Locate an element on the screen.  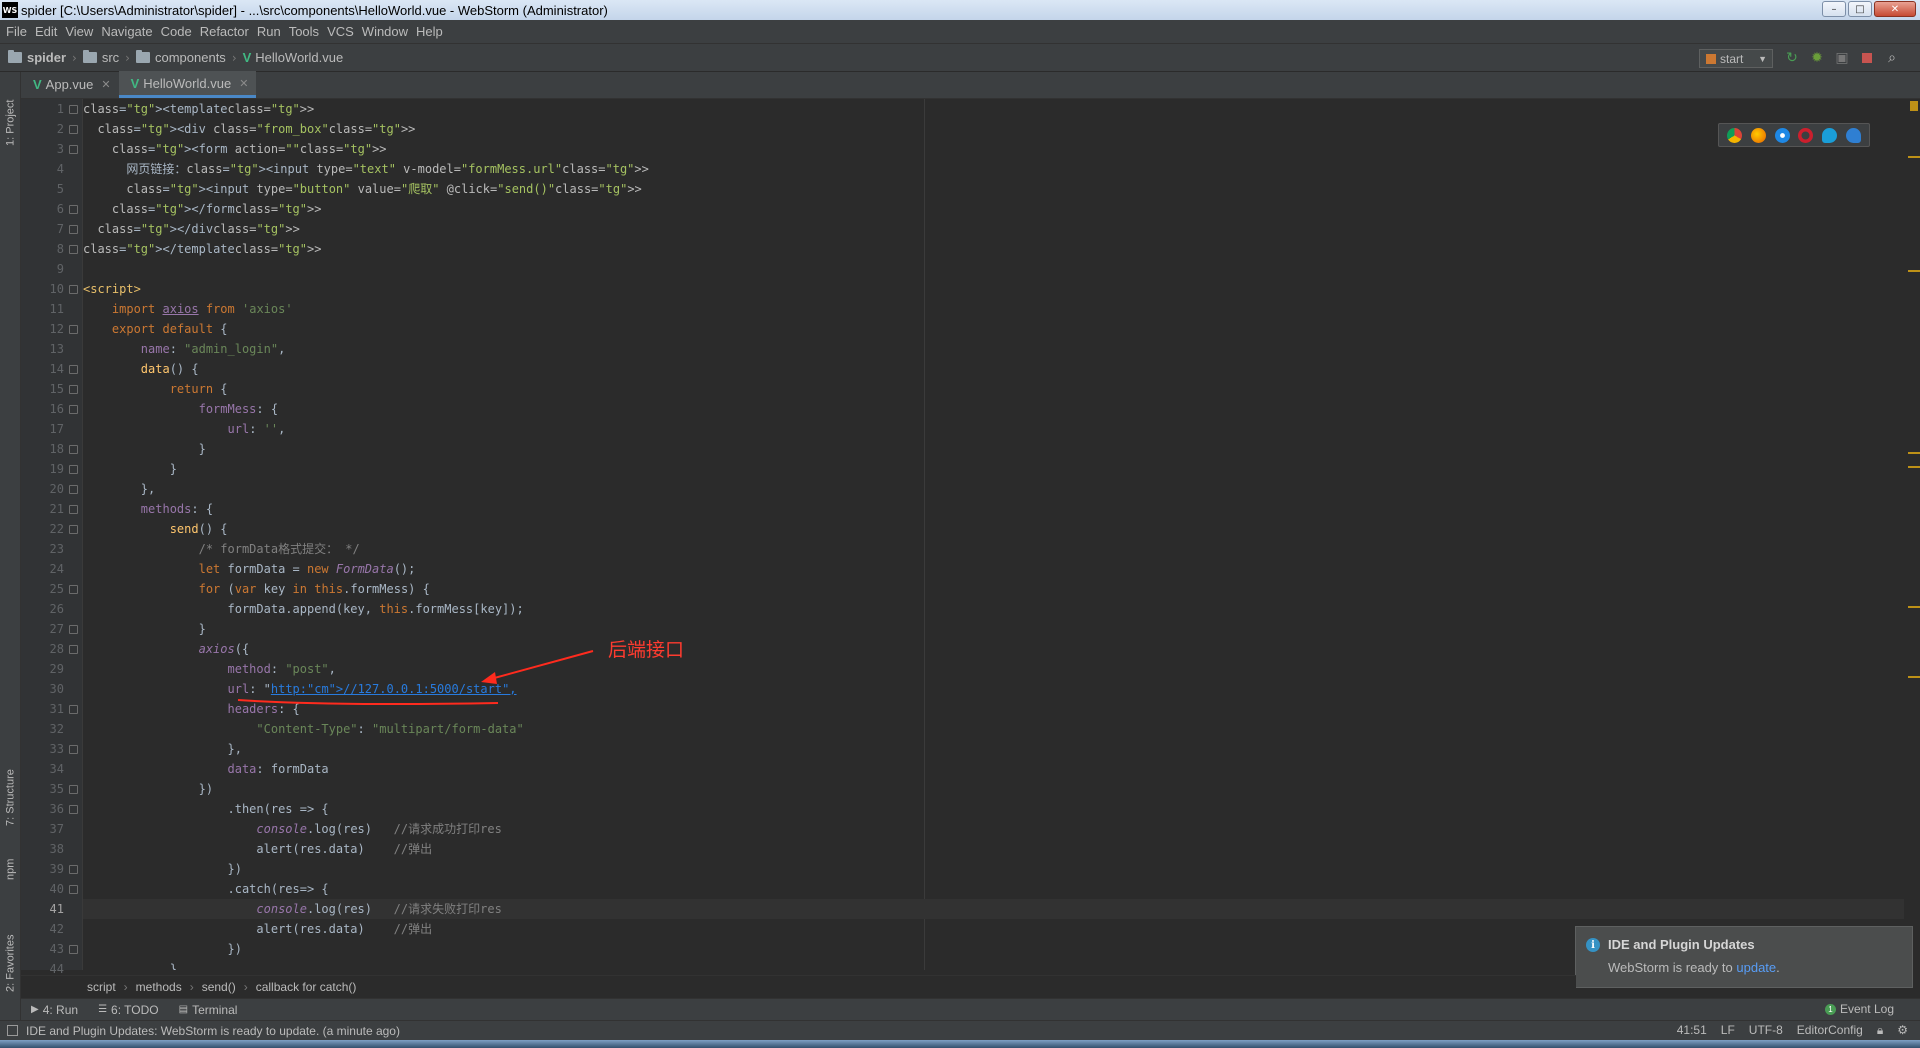
code-line: data() { is located at coordinates (993, 369).